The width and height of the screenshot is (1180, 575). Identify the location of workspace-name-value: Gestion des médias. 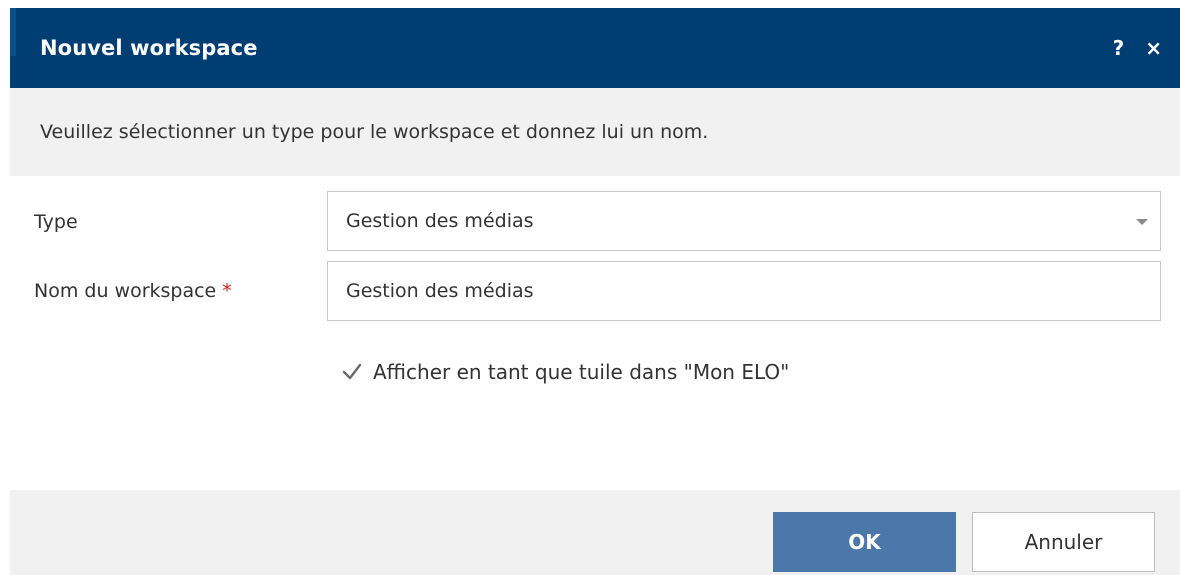
(440, 291).